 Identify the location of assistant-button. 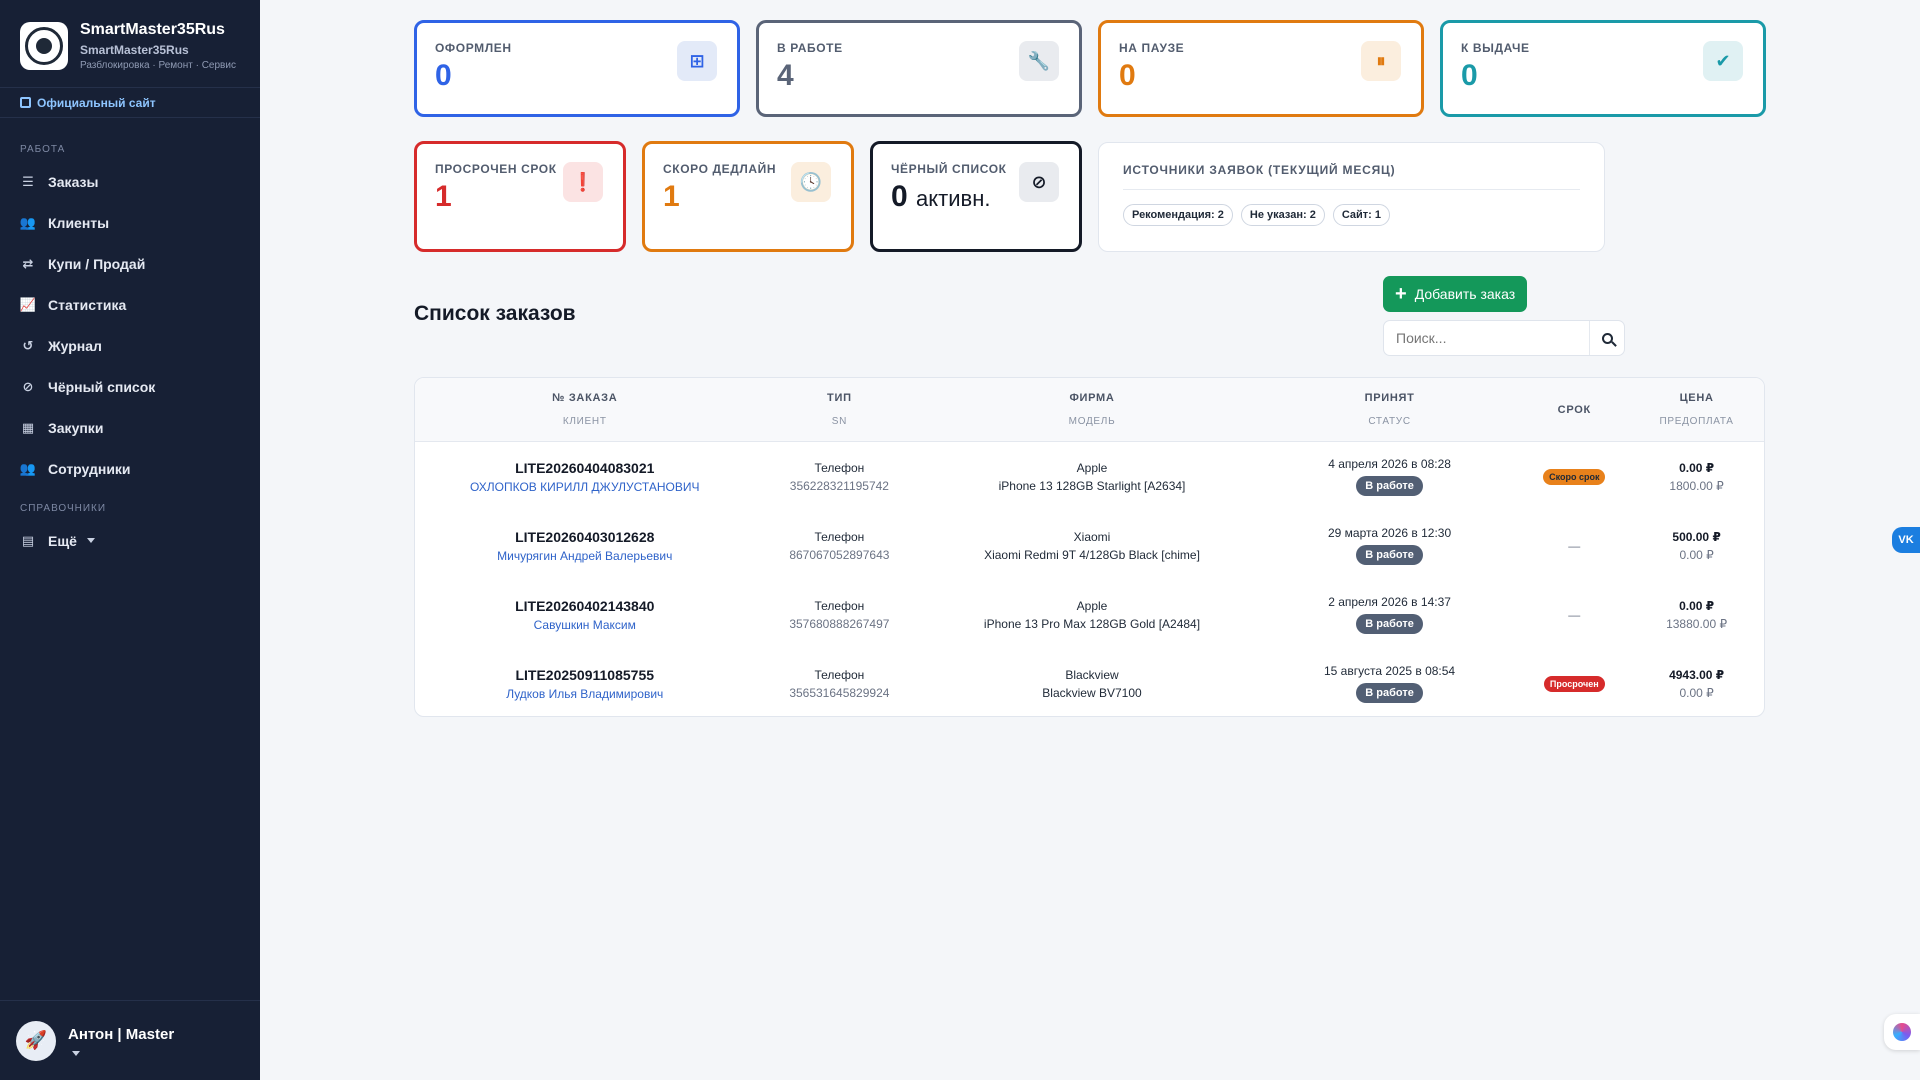
(1902, 1032).